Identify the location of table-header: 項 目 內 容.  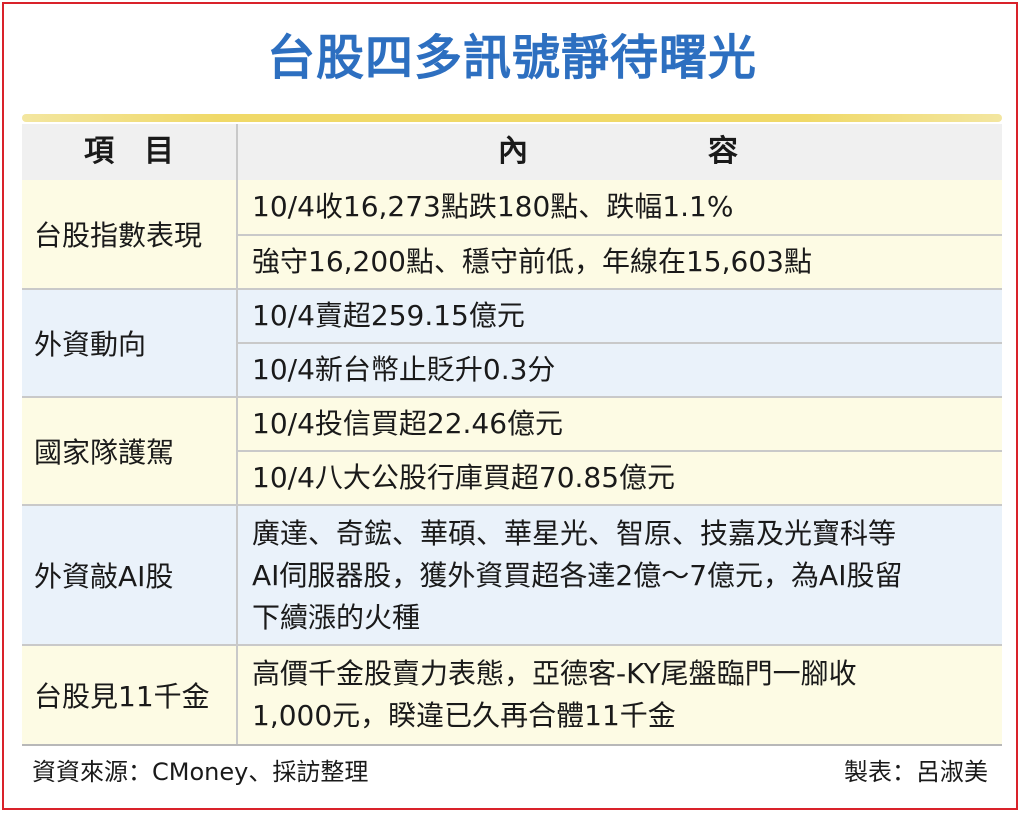
(512, 153).